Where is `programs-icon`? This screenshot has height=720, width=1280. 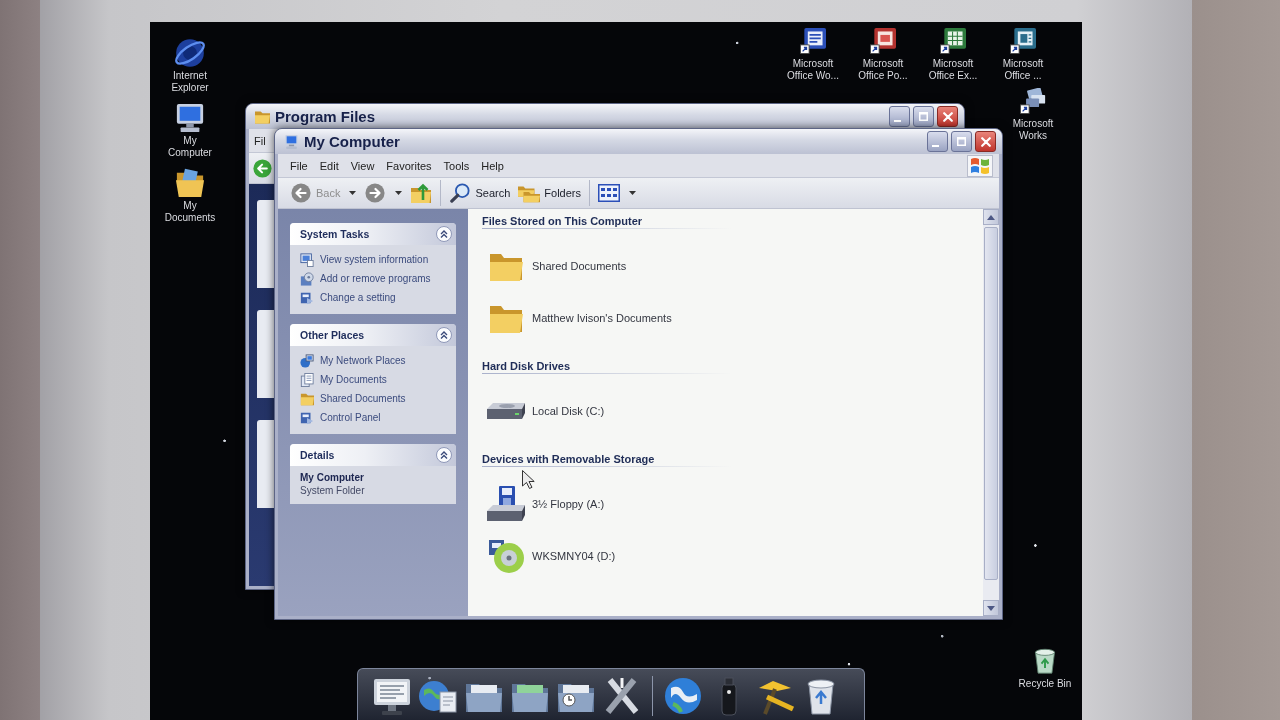
programs-icon is located at coordinates (307, 278).